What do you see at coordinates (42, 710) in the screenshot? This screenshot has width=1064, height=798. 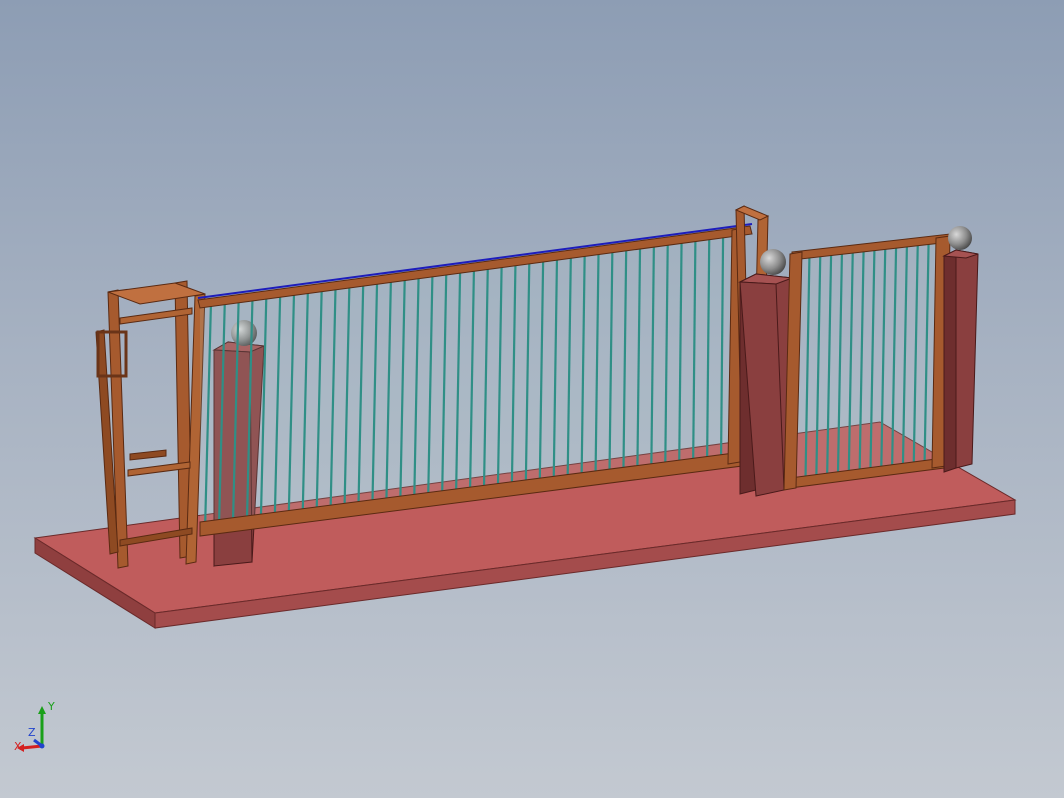 I see `y-axis-arrowhead` at bounding box center [42, 710].